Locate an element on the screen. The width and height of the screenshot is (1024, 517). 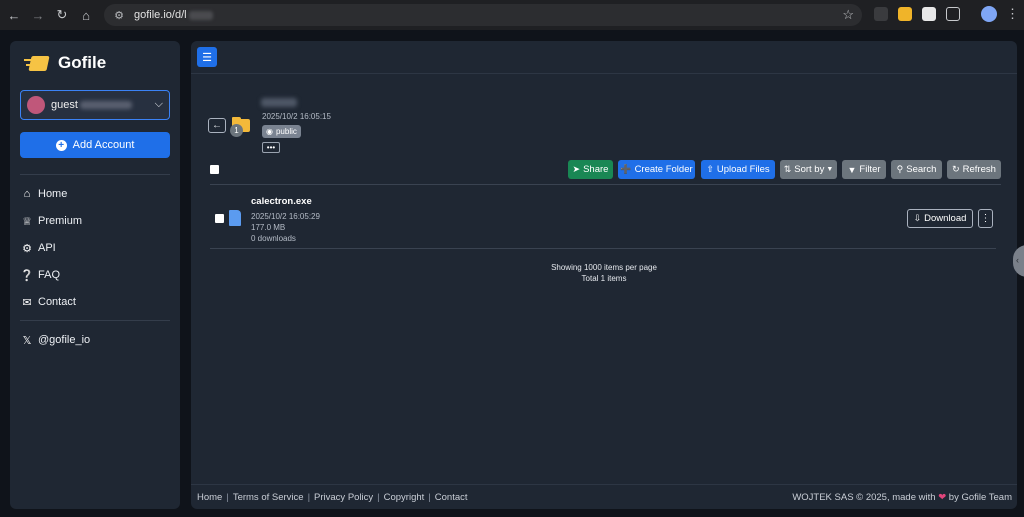
sort-by-button: ⇅ Sort by ▼ is located at coordinates (808, 169).